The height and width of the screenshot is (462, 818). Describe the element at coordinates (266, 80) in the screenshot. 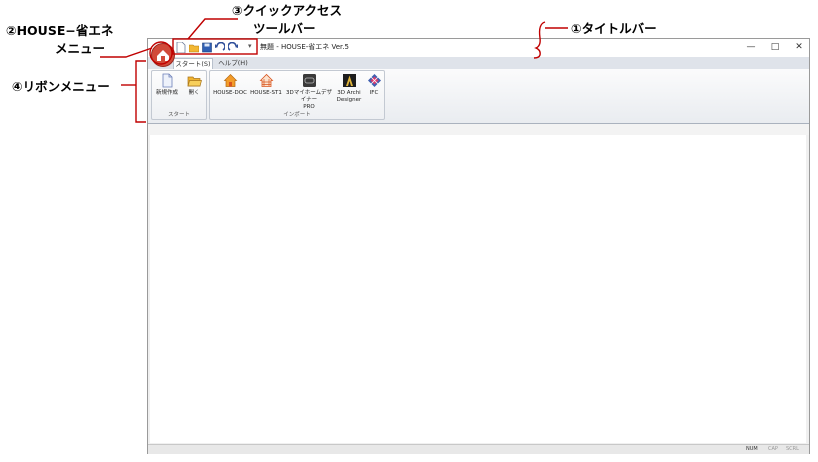

I see `house-st1-icon` at that location.